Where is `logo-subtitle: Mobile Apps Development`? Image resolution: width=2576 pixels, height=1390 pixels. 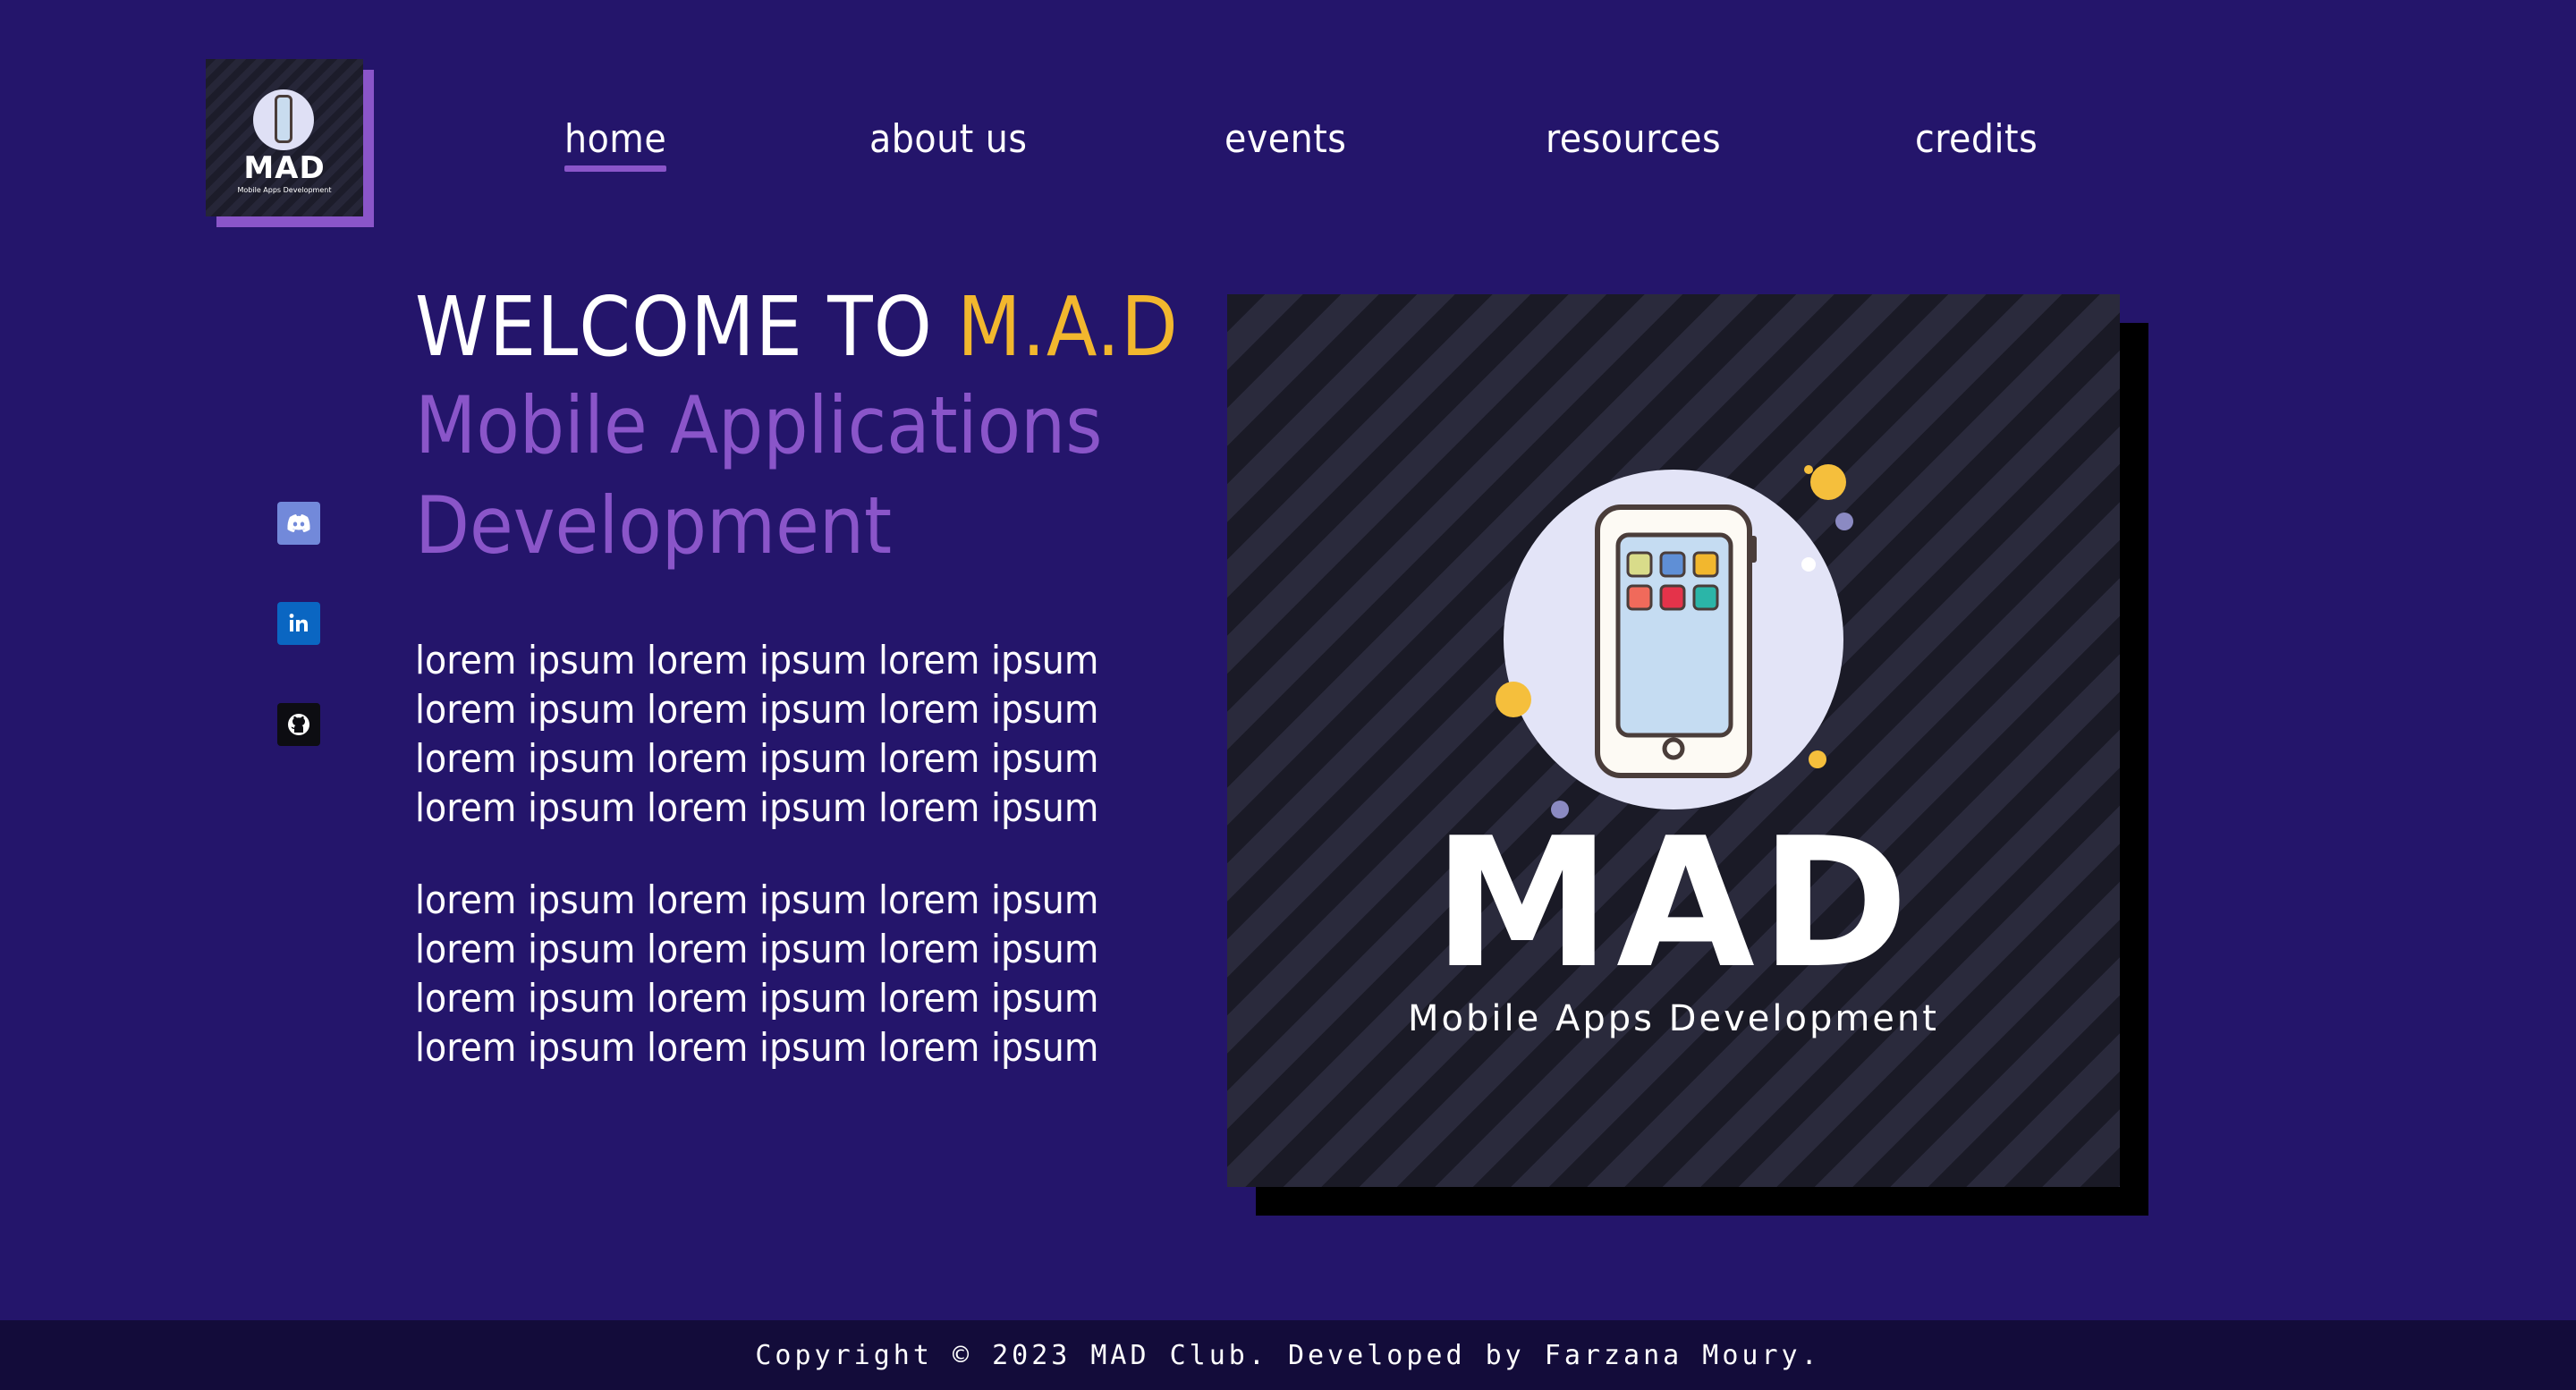 logo-subtitle: Mobile Apps Development is located at coordinates (284, 190).